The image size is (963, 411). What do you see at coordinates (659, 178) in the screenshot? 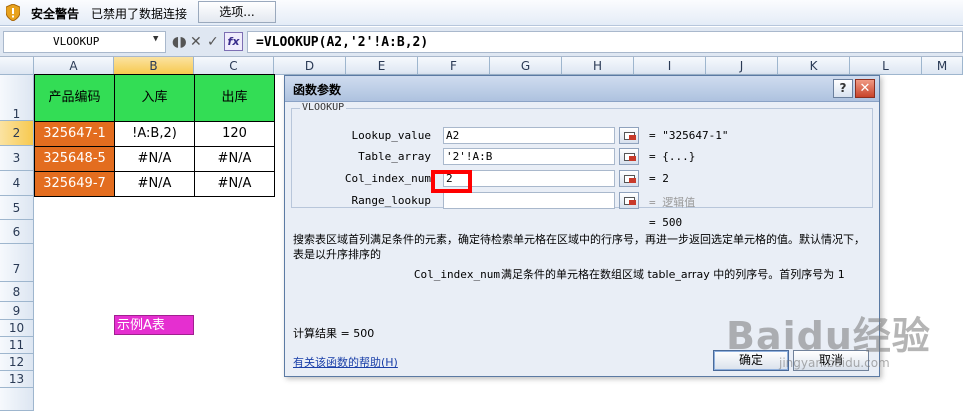
I see `col-index-num-result: = 2` at bounding box center [659, 178].